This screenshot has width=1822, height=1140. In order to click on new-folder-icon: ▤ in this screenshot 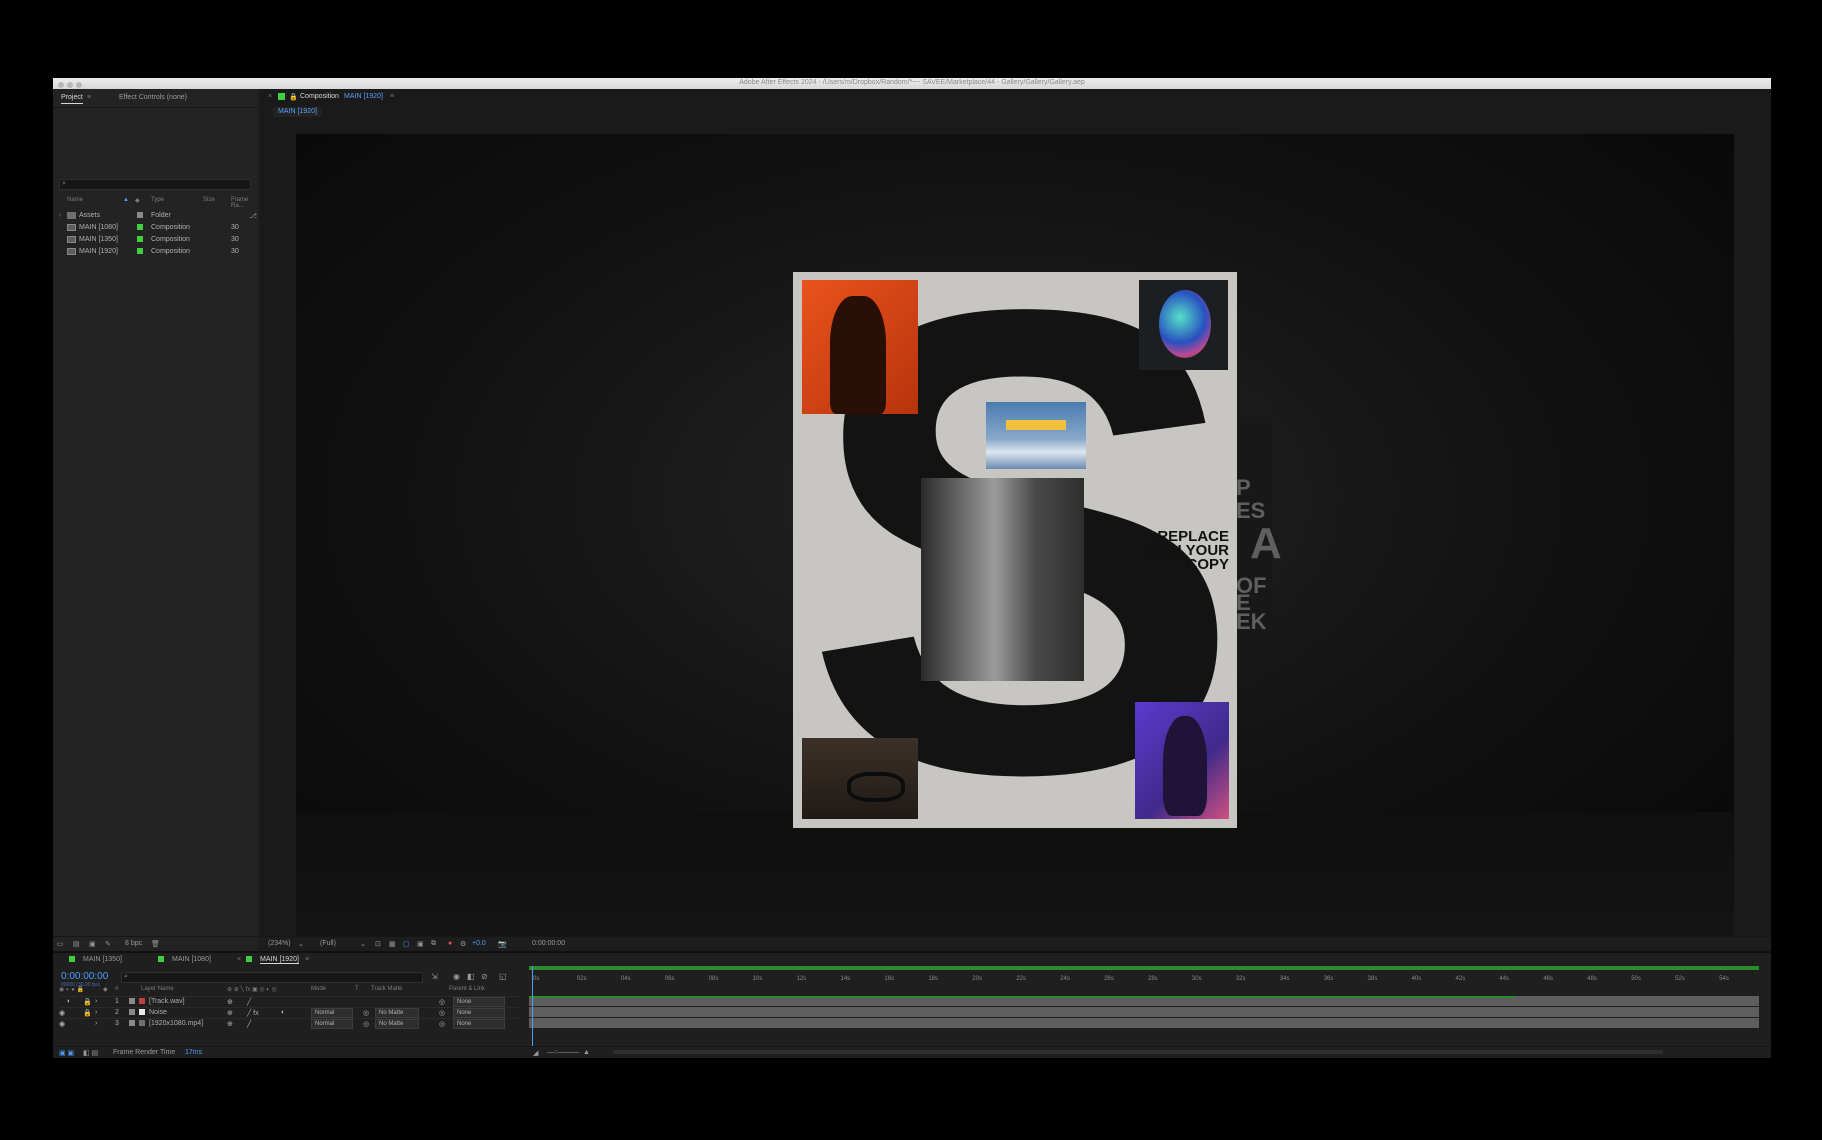, I will do `click(76, 944)`.